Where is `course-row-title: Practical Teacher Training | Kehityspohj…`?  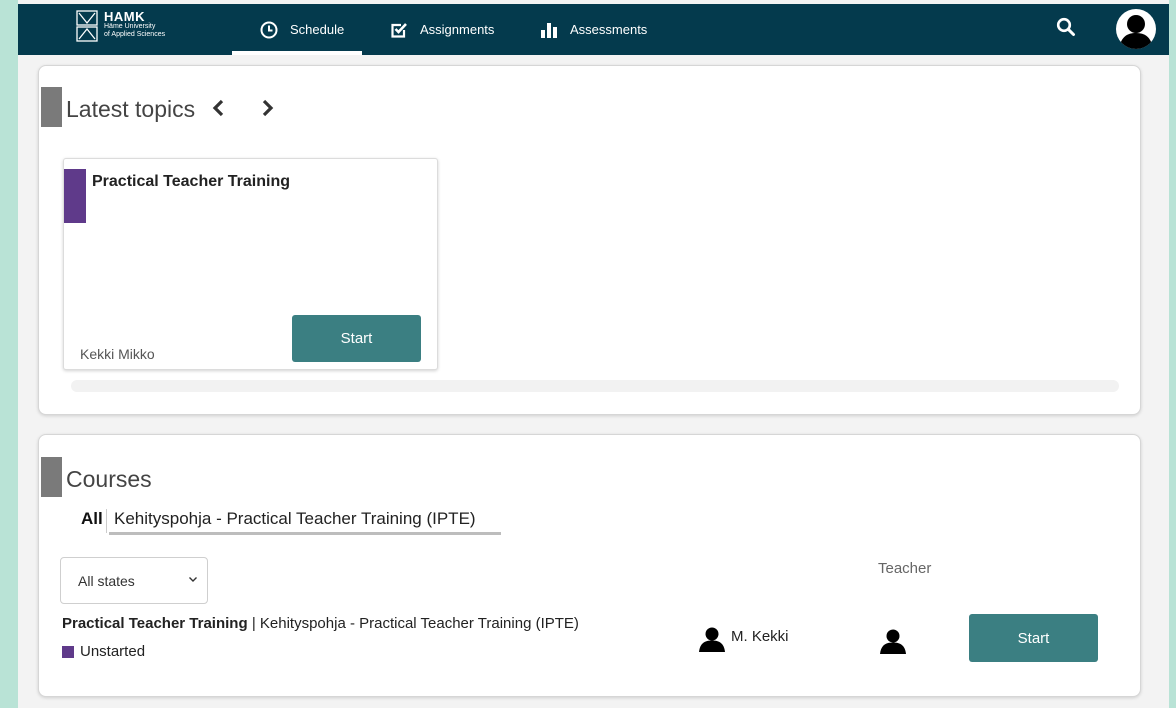 course-row-title: Practical Teacher Training | Kehityspohj… is located at coordinates (320, 623).